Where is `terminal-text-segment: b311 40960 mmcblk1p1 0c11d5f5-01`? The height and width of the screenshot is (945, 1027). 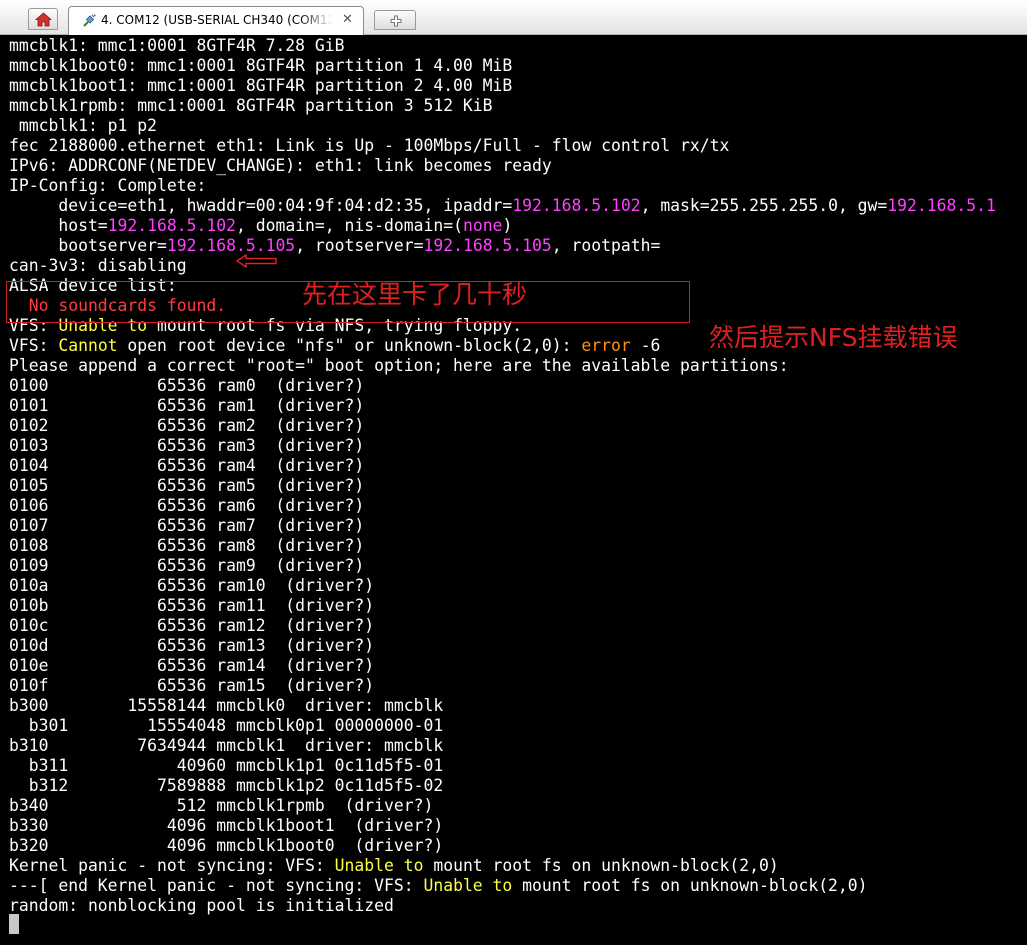
terminal-text-segment: b311 40960 mmcblk1p1 0c11d5f5-01 is located at coordinates (226, 765).